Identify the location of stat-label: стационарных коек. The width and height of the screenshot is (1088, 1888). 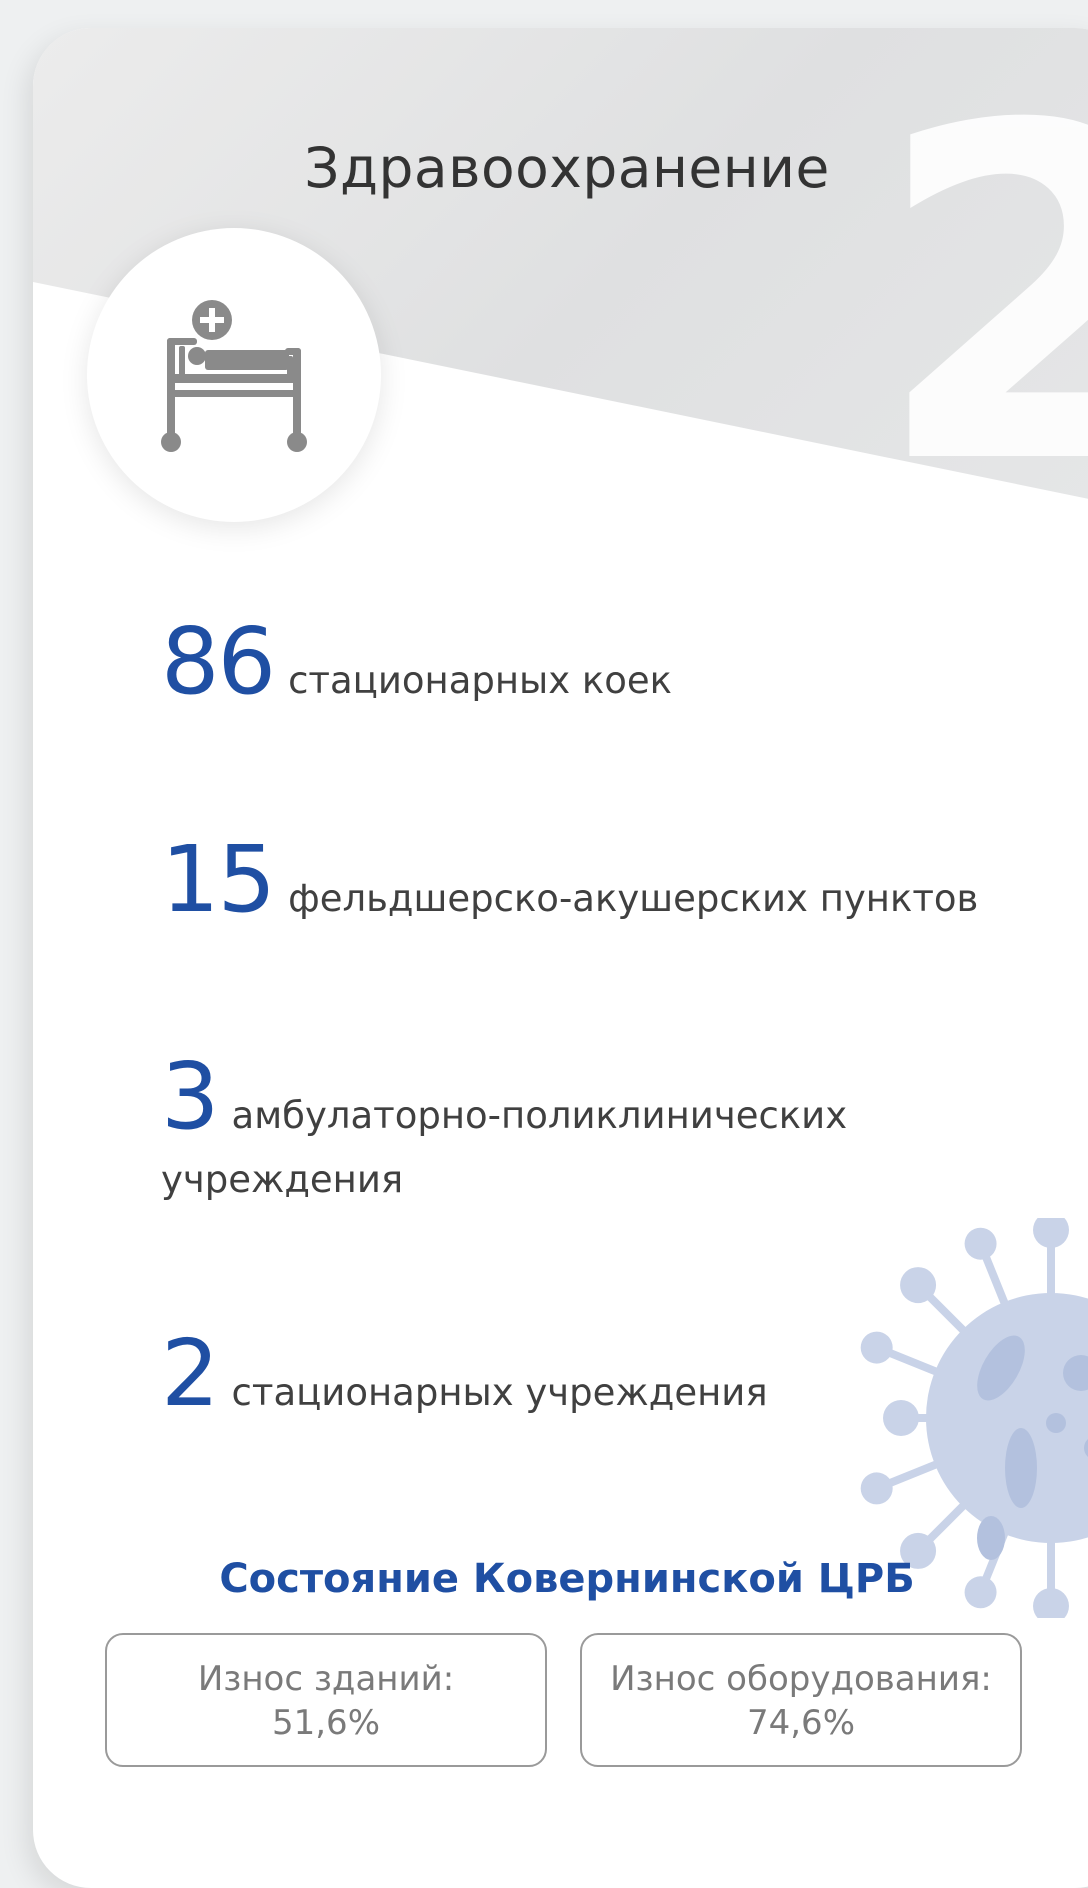
(480, 680).